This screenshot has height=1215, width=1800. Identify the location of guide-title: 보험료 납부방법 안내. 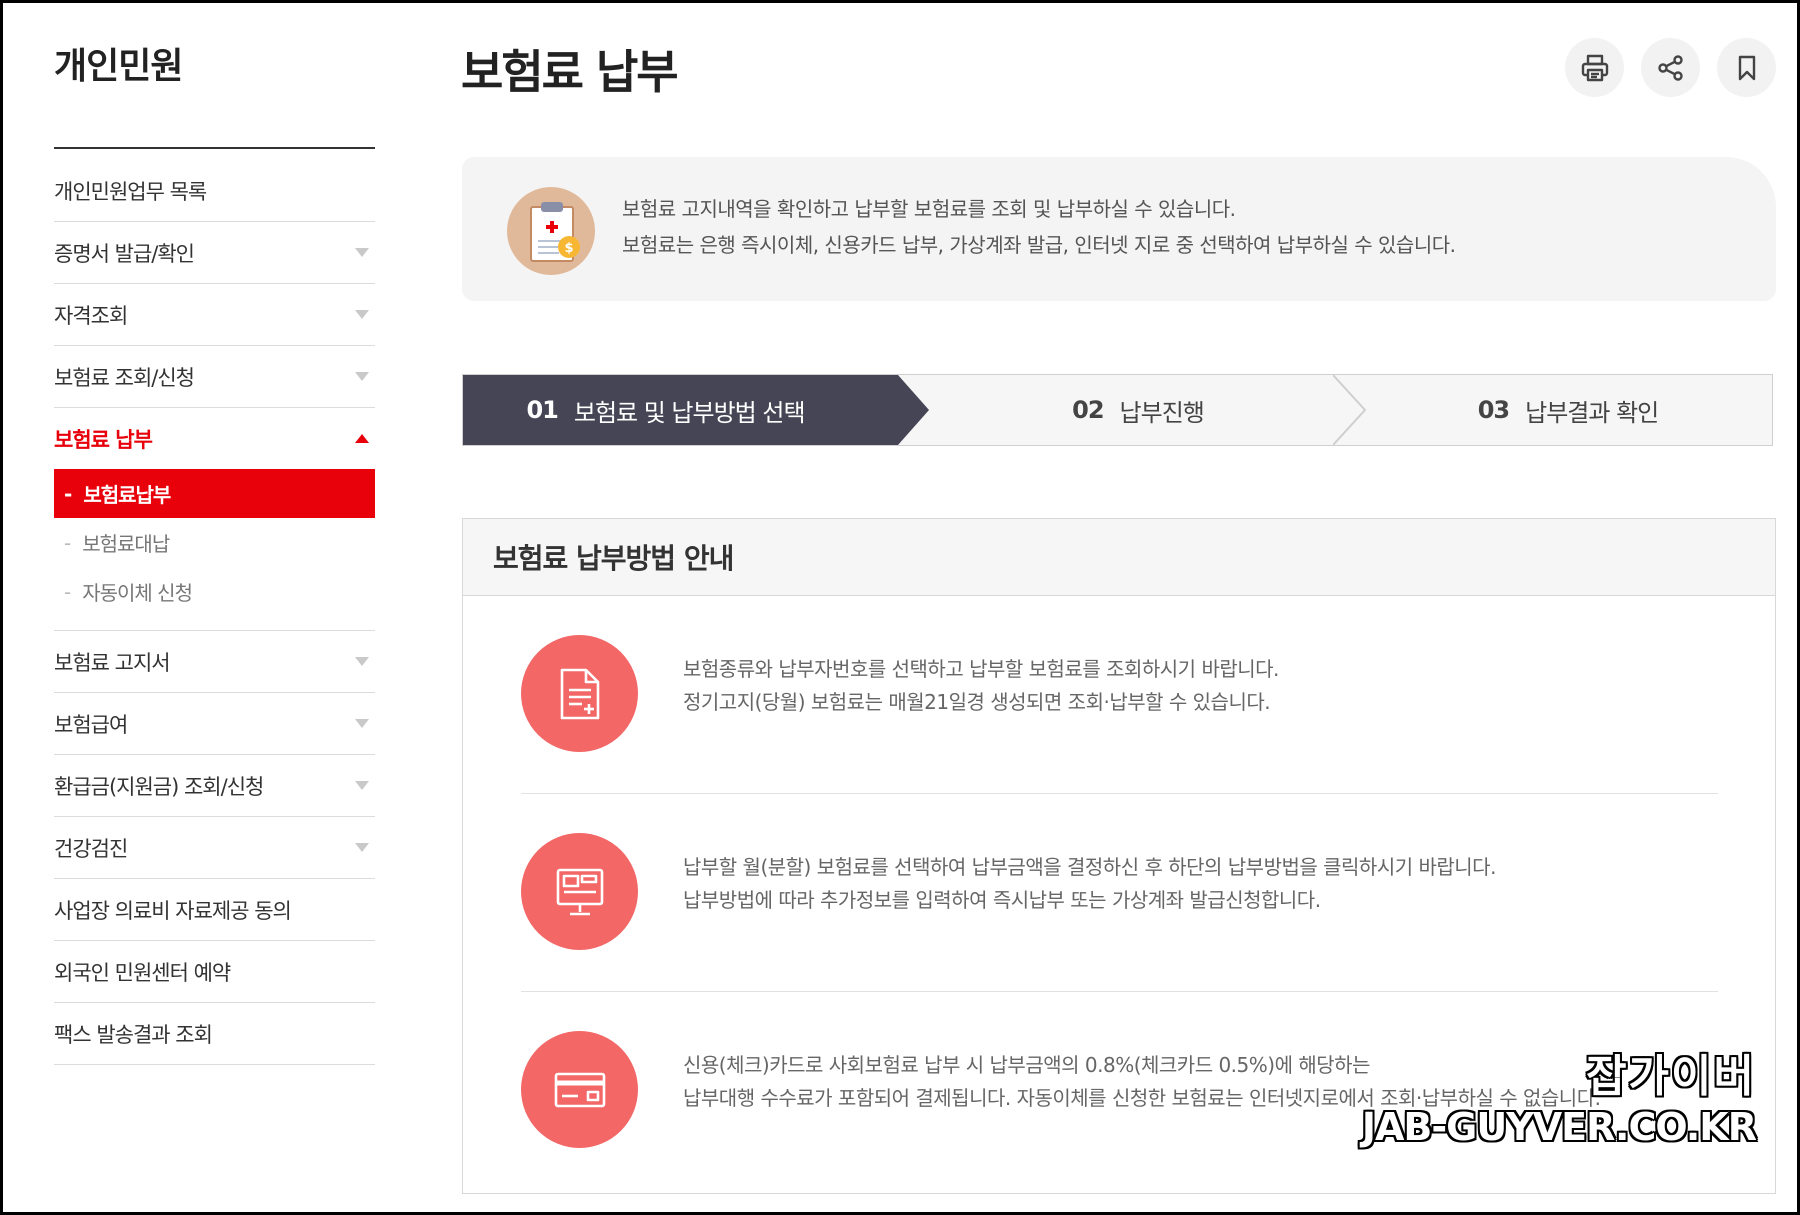
(1119, 557).